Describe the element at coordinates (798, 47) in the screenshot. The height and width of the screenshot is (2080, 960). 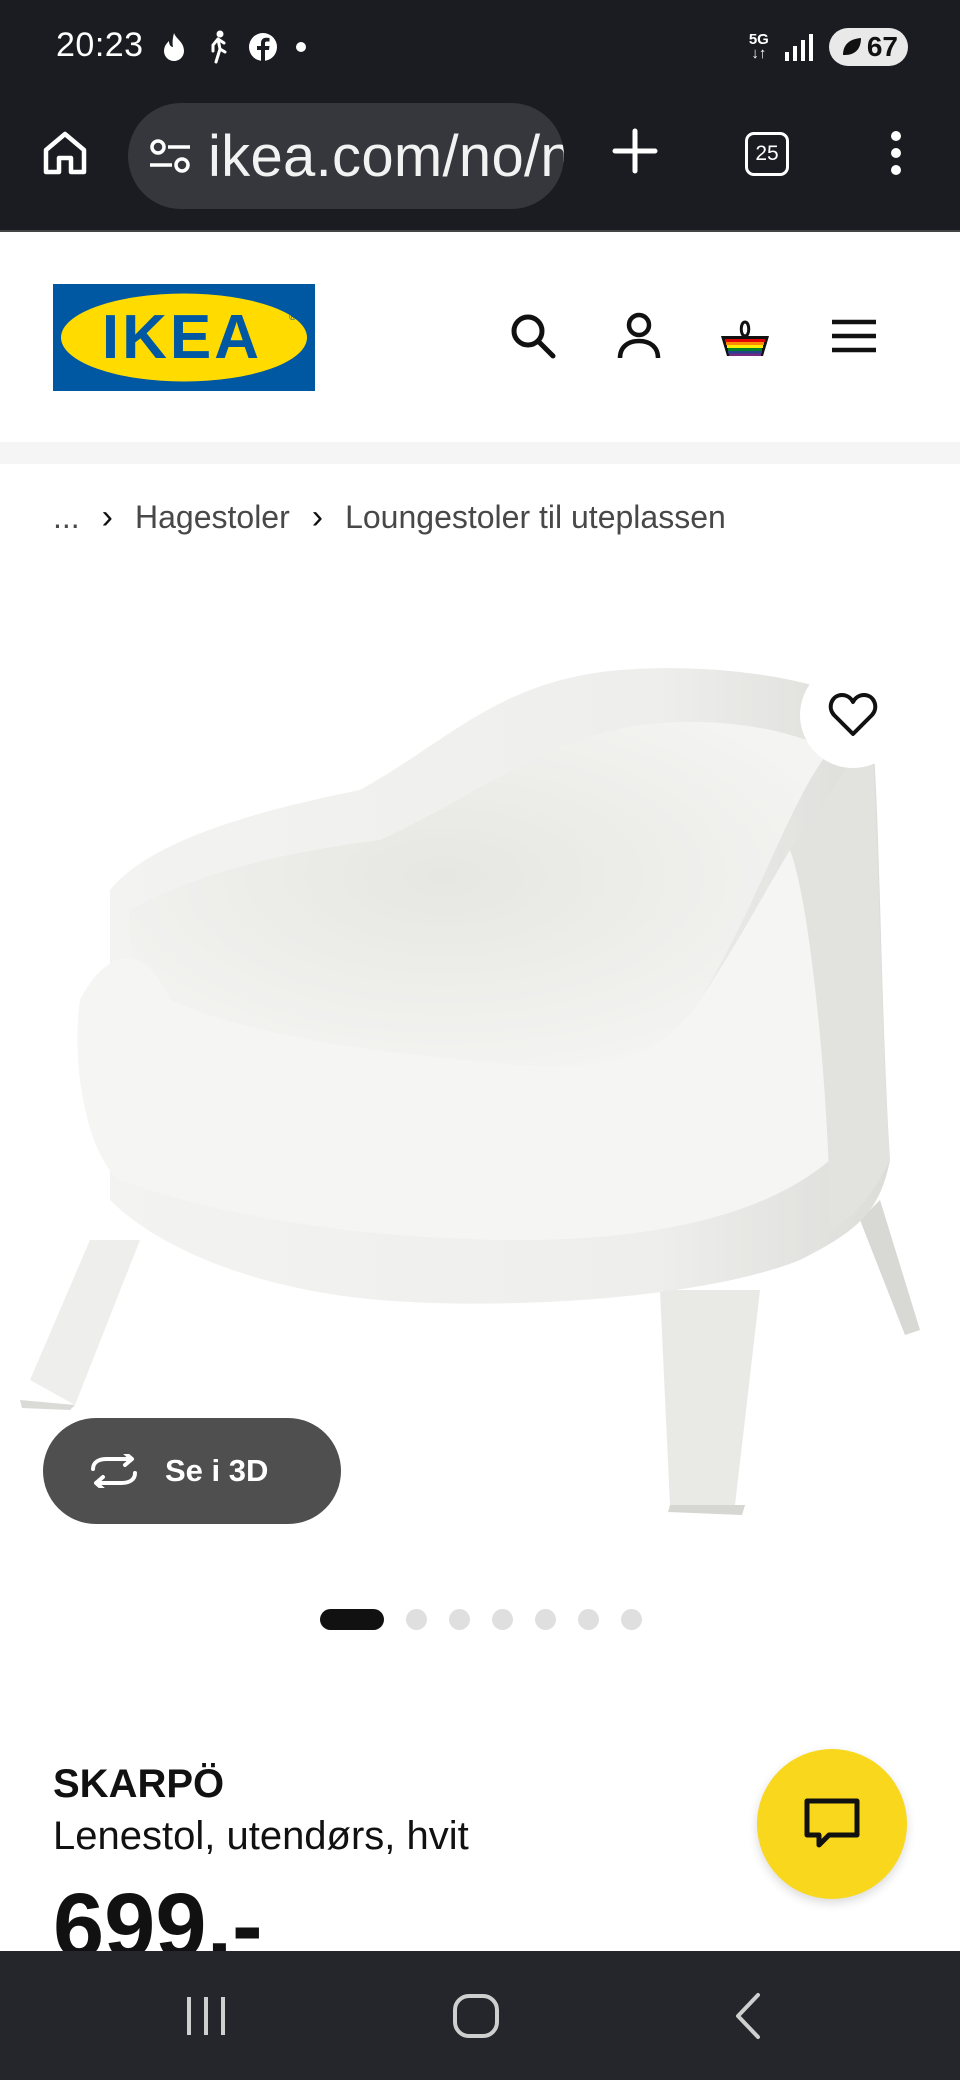
I see `signal-icon` at that location.